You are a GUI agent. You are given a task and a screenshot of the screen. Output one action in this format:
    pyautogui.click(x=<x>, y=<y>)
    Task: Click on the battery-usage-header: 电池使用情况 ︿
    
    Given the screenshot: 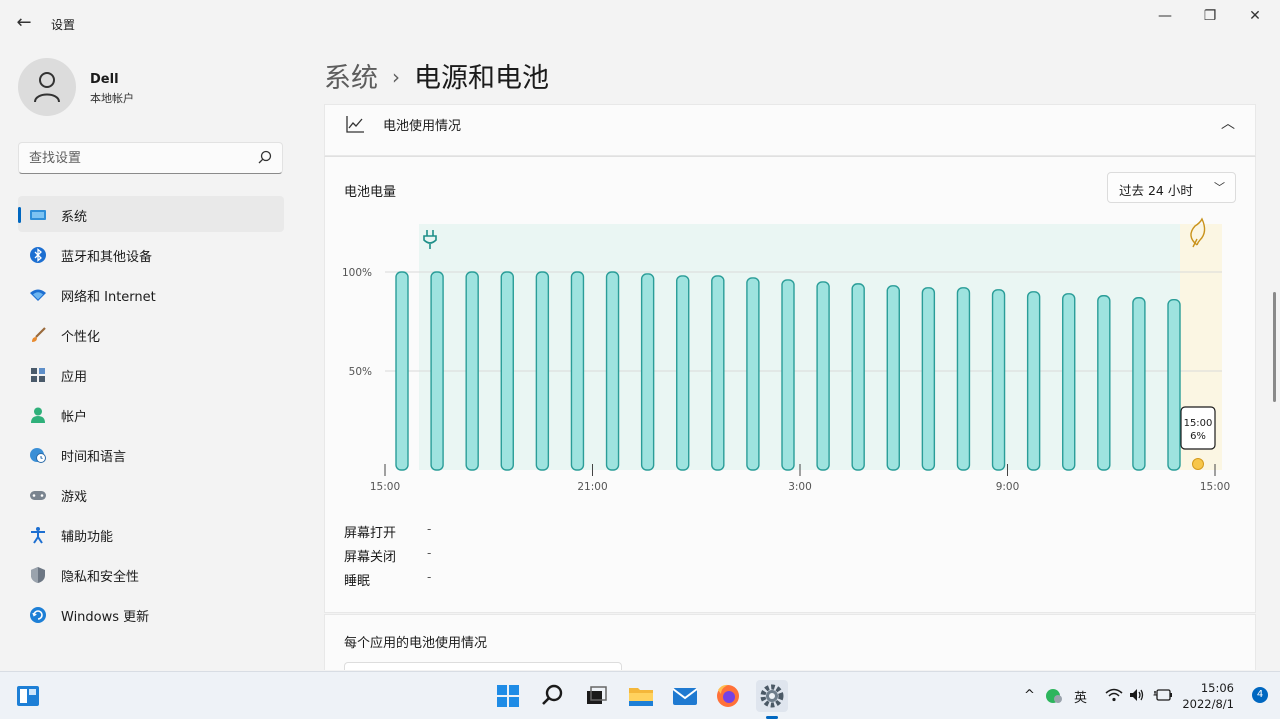 What is the action you would take?
    pyautogui.click(x=790, y=130)
    